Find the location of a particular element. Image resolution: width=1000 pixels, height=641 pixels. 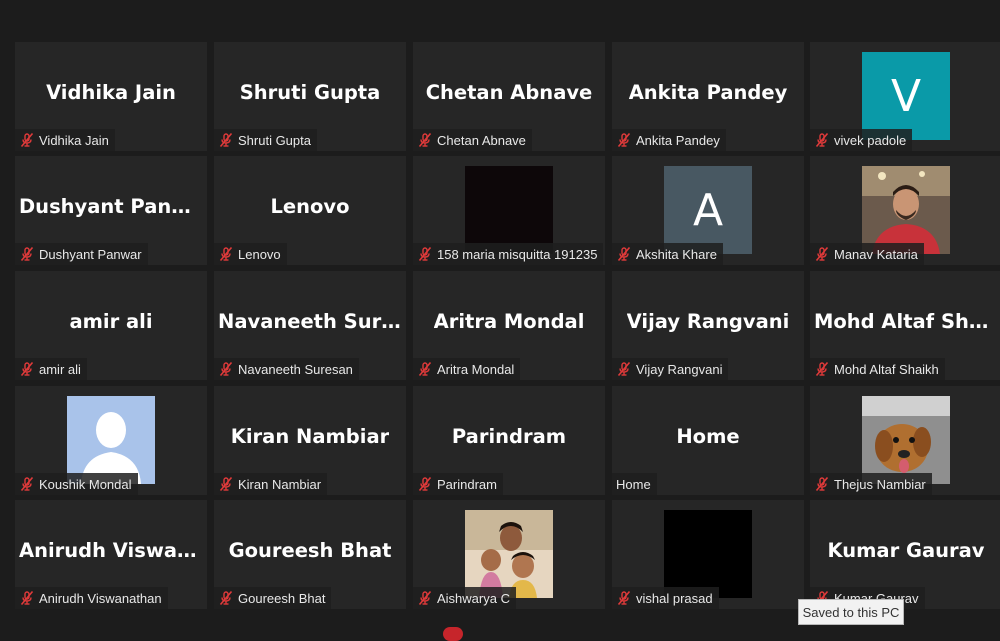

participant-name-label: Akshita Khare is located at coordinates (667, 254).